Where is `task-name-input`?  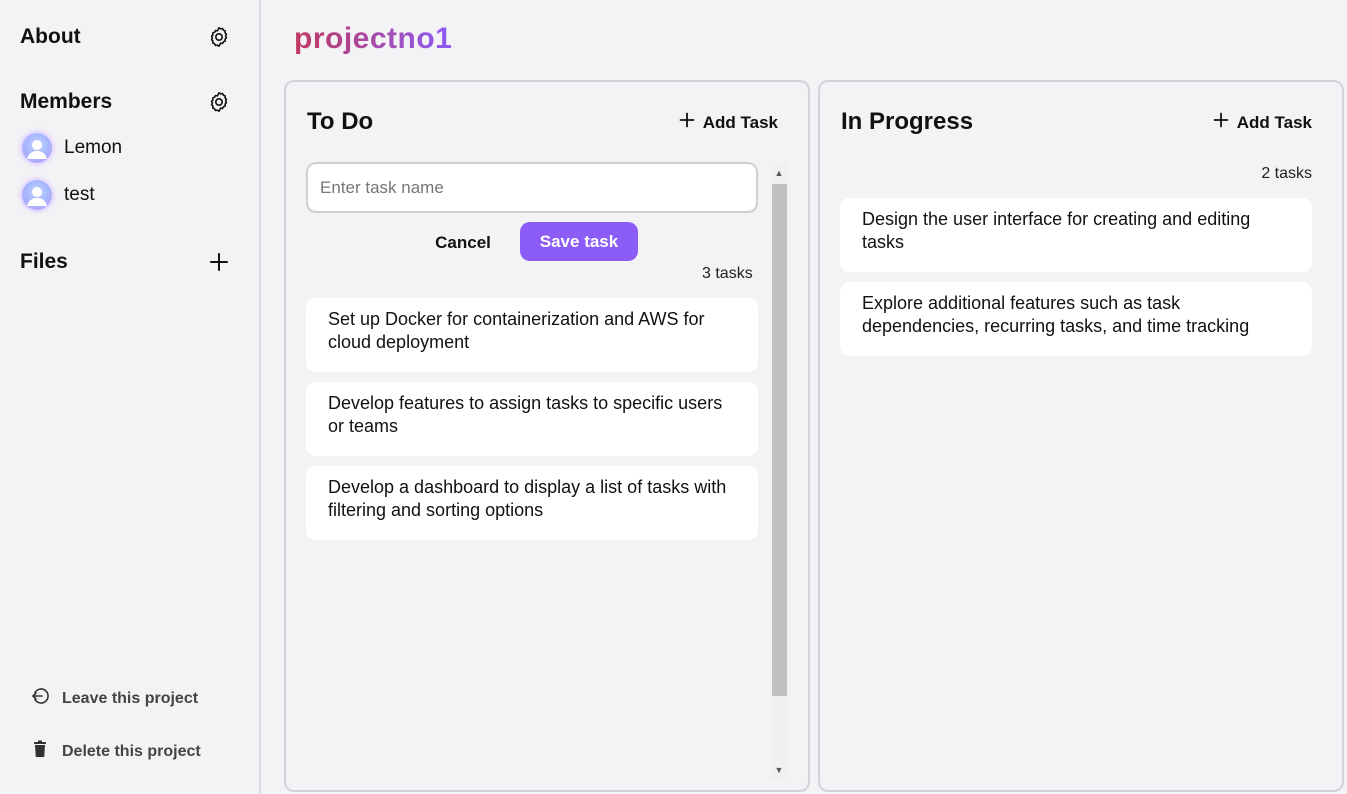
task-name-input is located at coordinates (532, 187).